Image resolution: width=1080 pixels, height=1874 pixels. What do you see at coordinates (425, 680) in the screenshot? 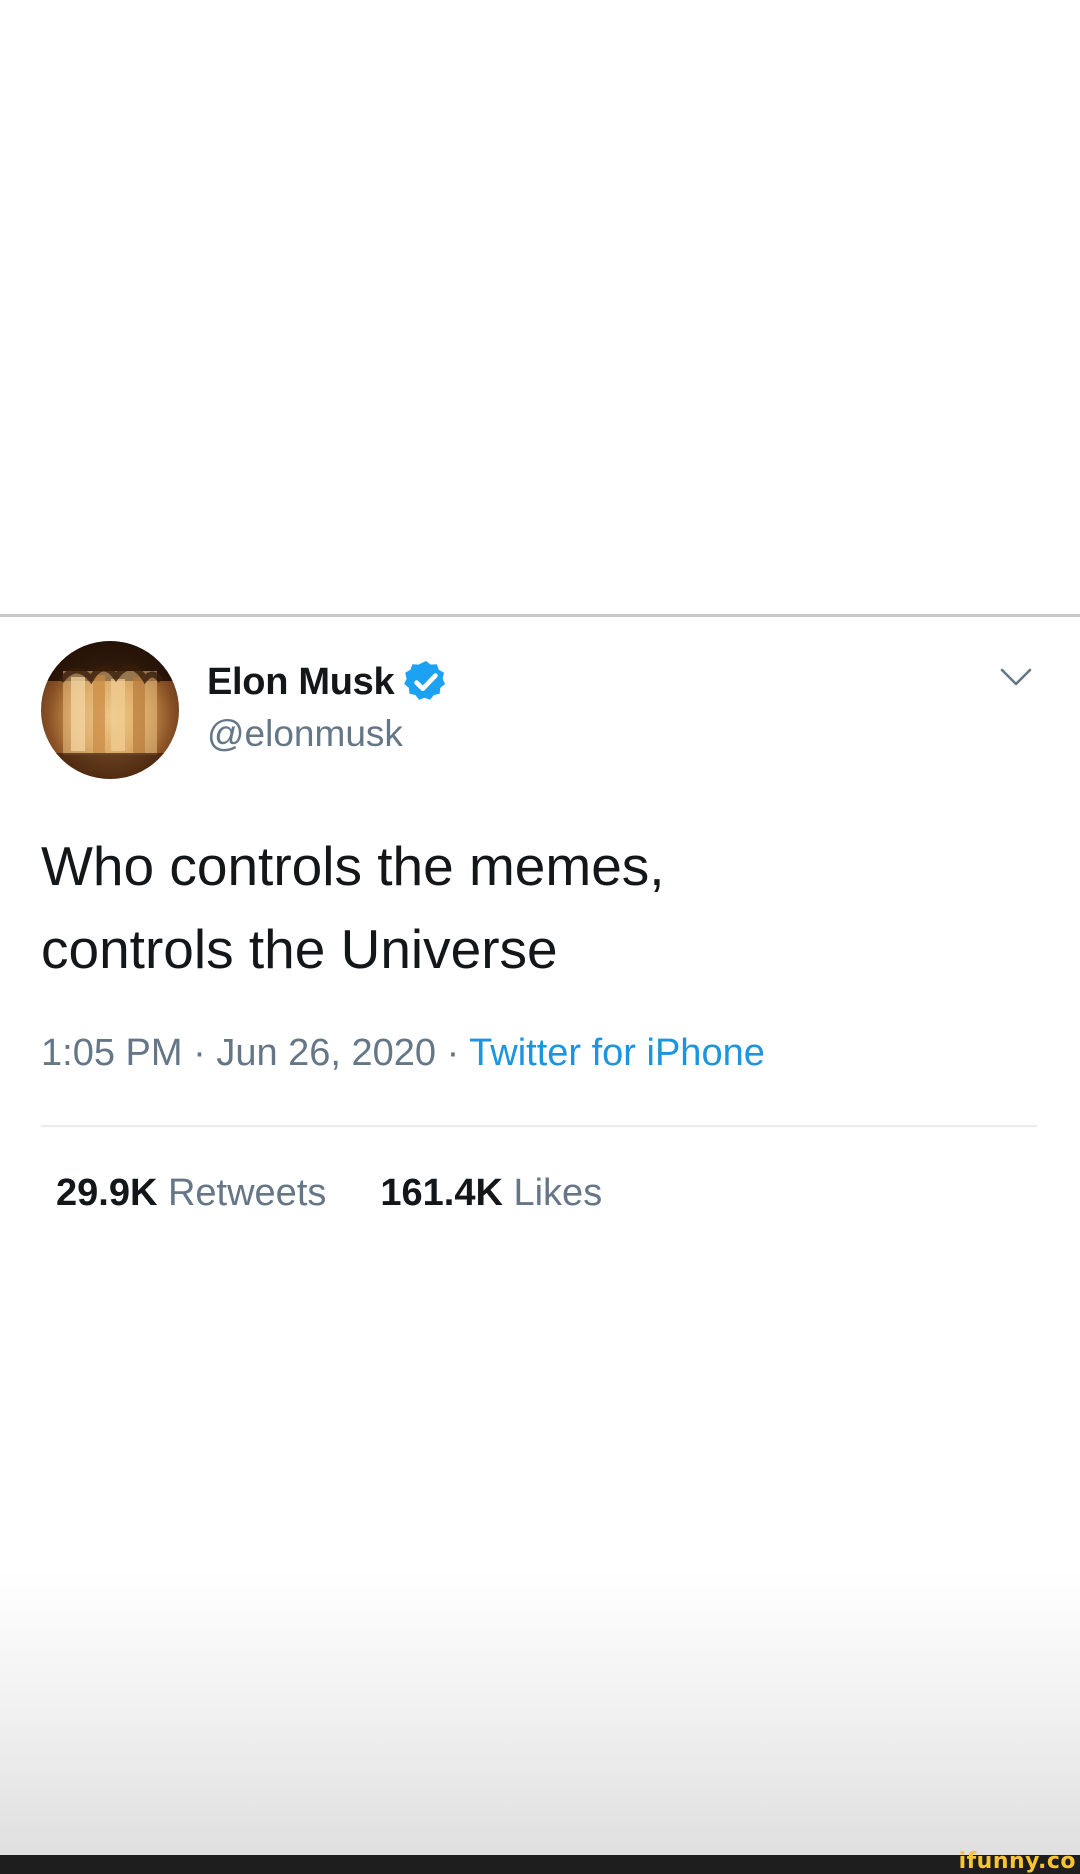
I see `verified-badge-icon` at bounding box center [425, 680].